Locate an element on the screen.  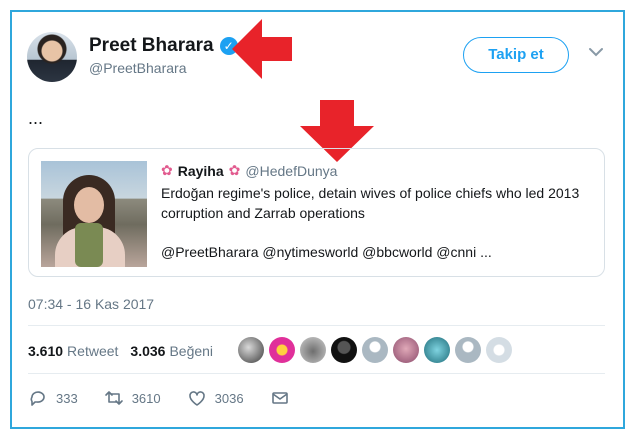
engagement-stats: 3.610 Retweet 3.036 Beğeni is located at coordinates (120, 351).